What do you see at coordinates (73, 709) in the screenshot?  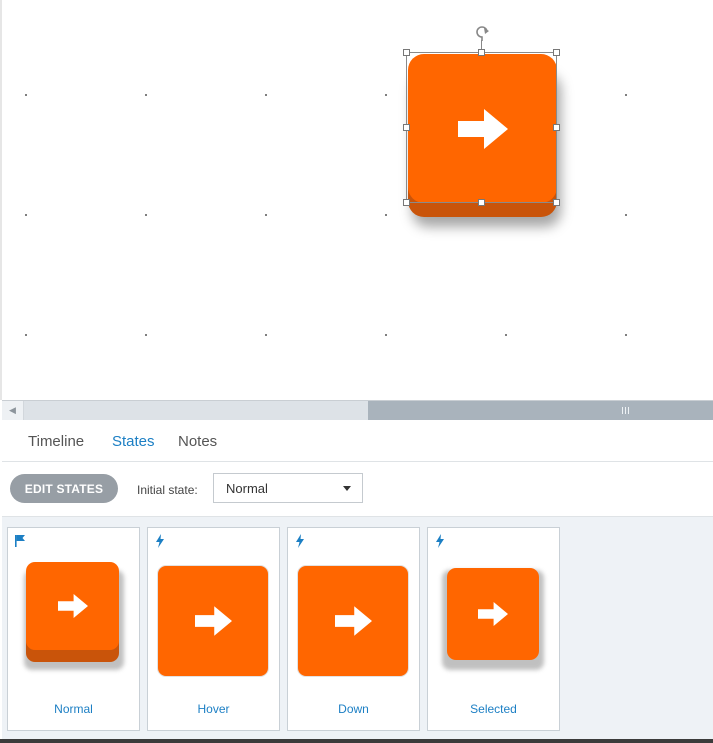 I see `state-label: Normal` at bounding box center [73, 709].